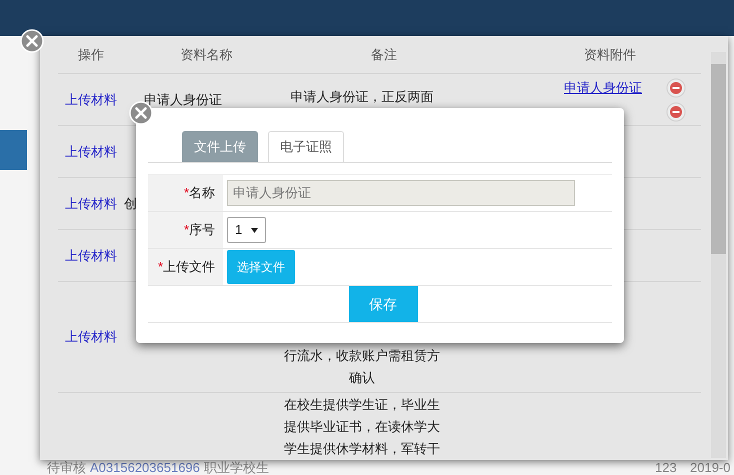 This screenshot has width=734, height=475. I want to click on remark-text: 确认, so click(362, 378).